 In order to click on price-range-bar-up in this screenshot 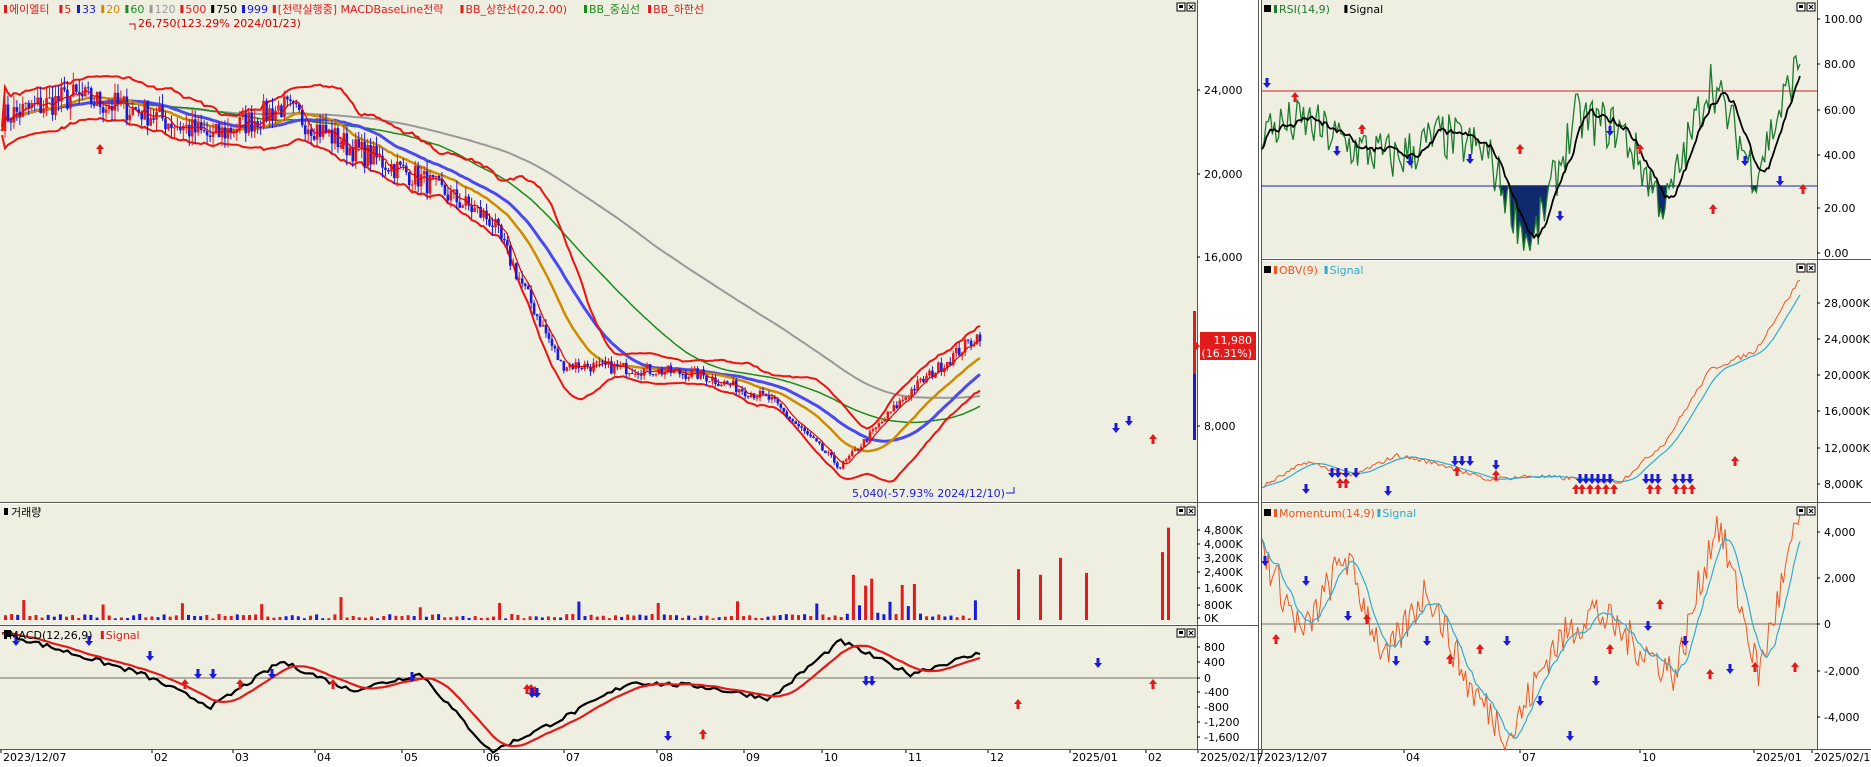, I will do `click(1194, 342)`.